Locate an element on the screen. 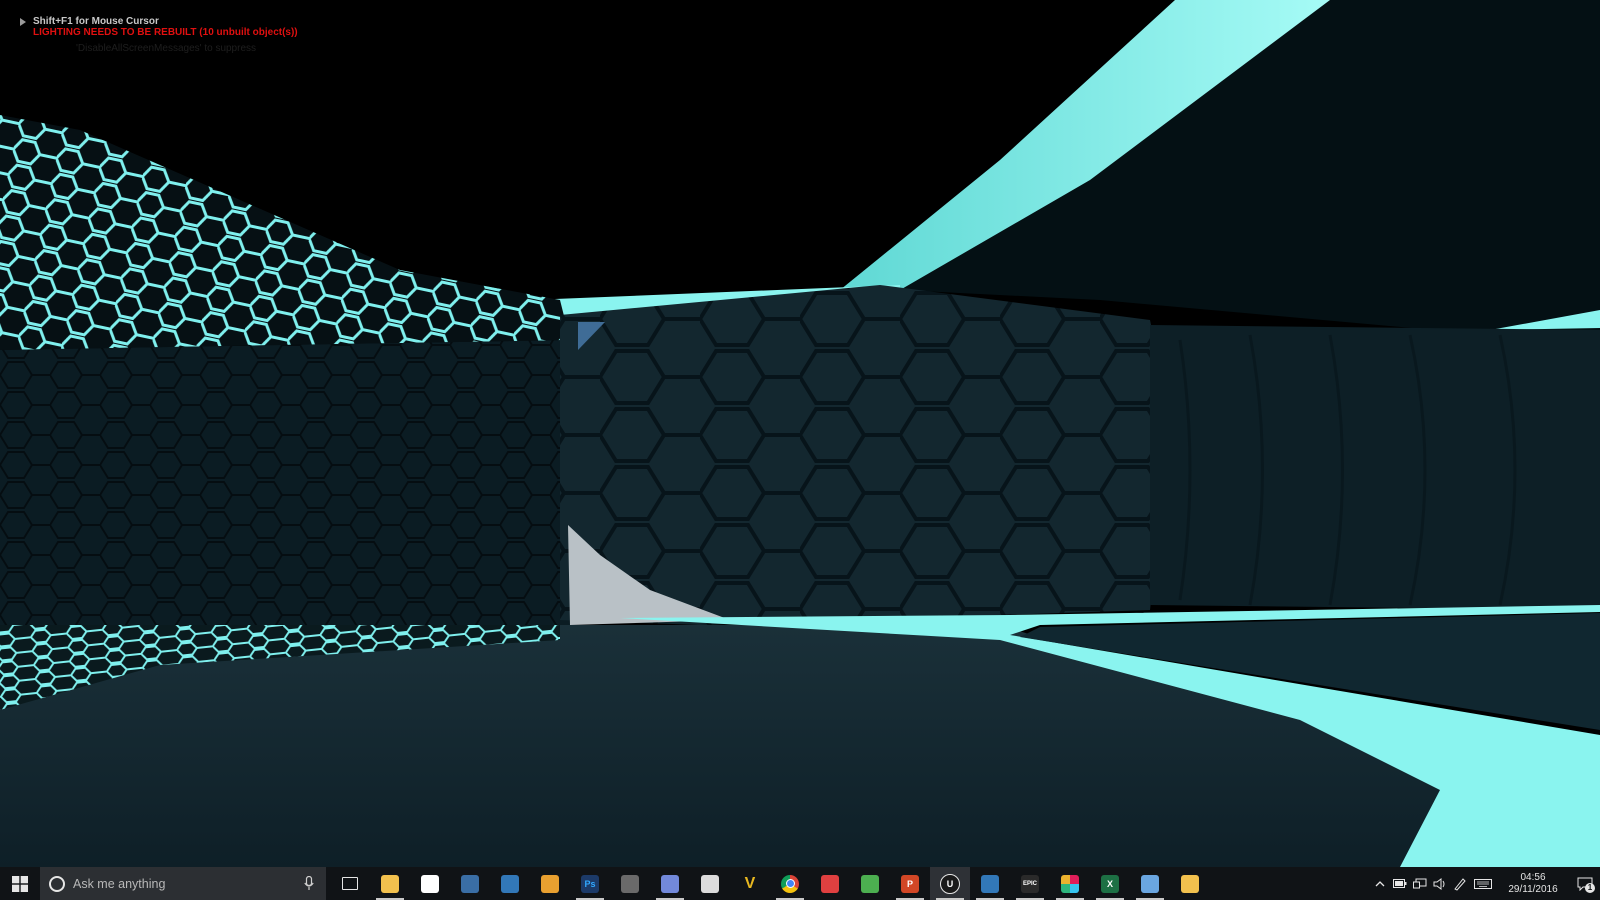 The image size is (1600, 900). taskbar-app-lightning is located at coordinates (550, 883).